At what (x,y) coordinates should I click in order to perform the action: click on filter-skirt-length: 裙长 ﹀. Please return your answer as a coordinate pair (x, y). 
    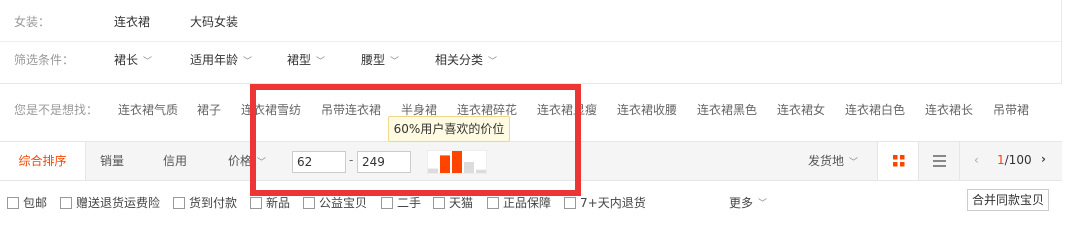
    Looking at the image, I should click on (133, 59).